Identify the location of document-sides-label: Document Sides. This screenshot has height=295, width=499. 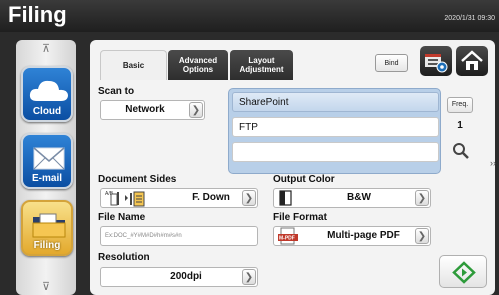
(137, 179).